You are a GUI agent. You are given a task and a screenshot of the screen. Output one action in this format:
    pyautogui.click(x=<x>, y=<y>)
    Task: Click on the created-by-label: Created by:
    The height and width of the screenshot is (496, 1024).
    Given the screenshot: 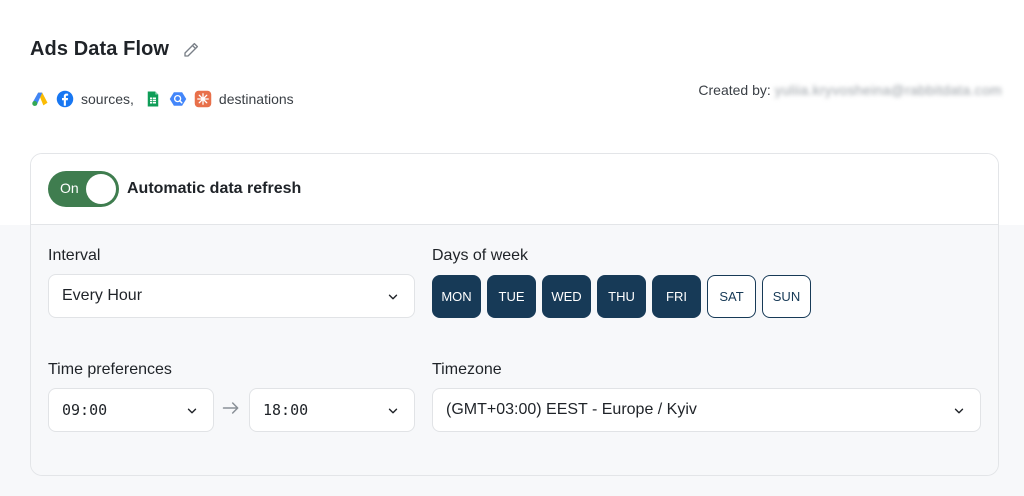 What is the action you would take?
    pyautogui.click(x=734, y=90)
    